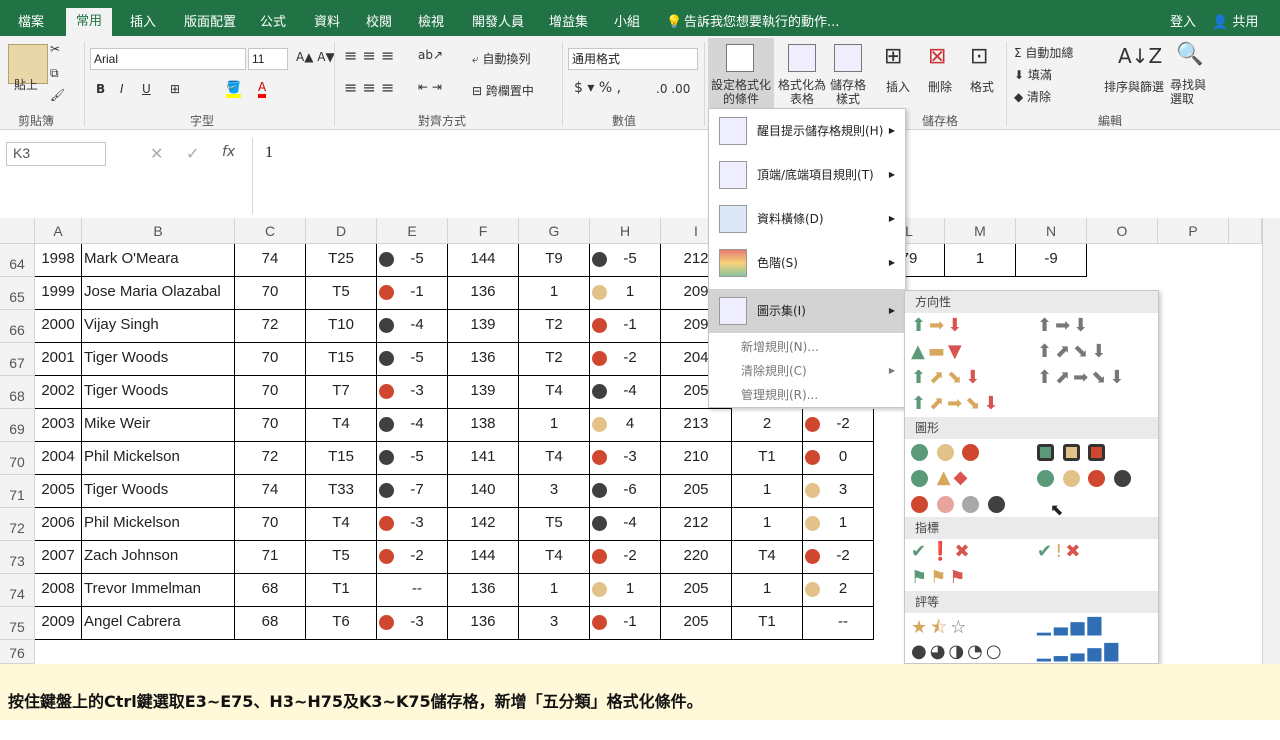 The width and height of the screenshot is (1280, 740). I want to click on table-cell: 2005, so click(58, 491).